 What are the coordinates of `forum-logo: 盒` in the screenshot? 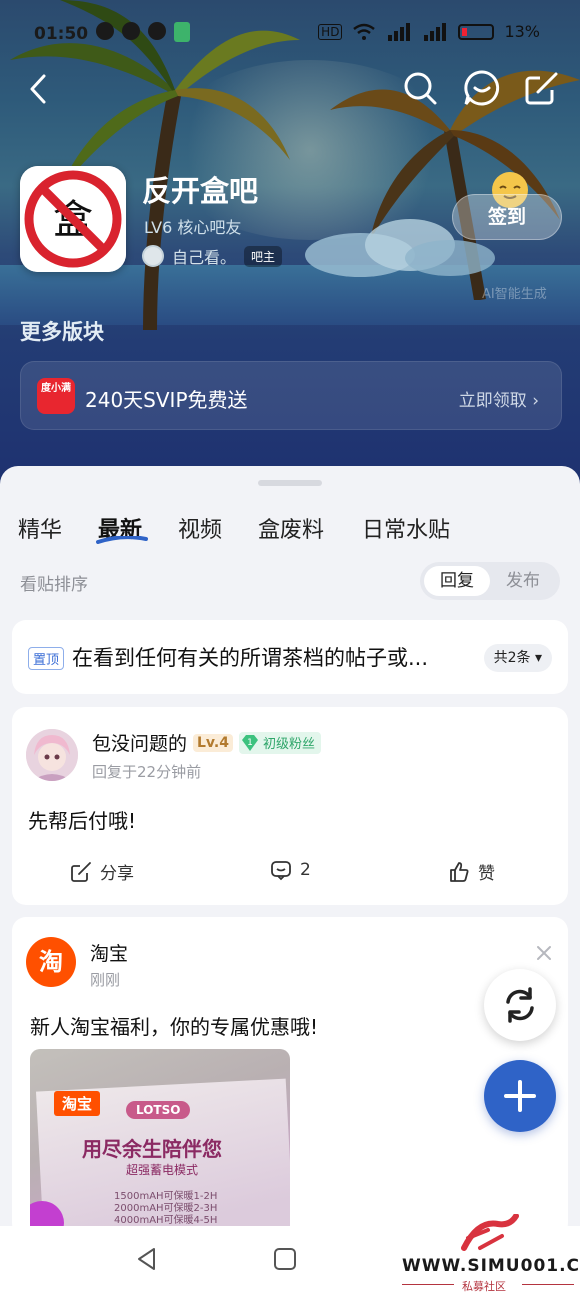 It's located at (73, 219).